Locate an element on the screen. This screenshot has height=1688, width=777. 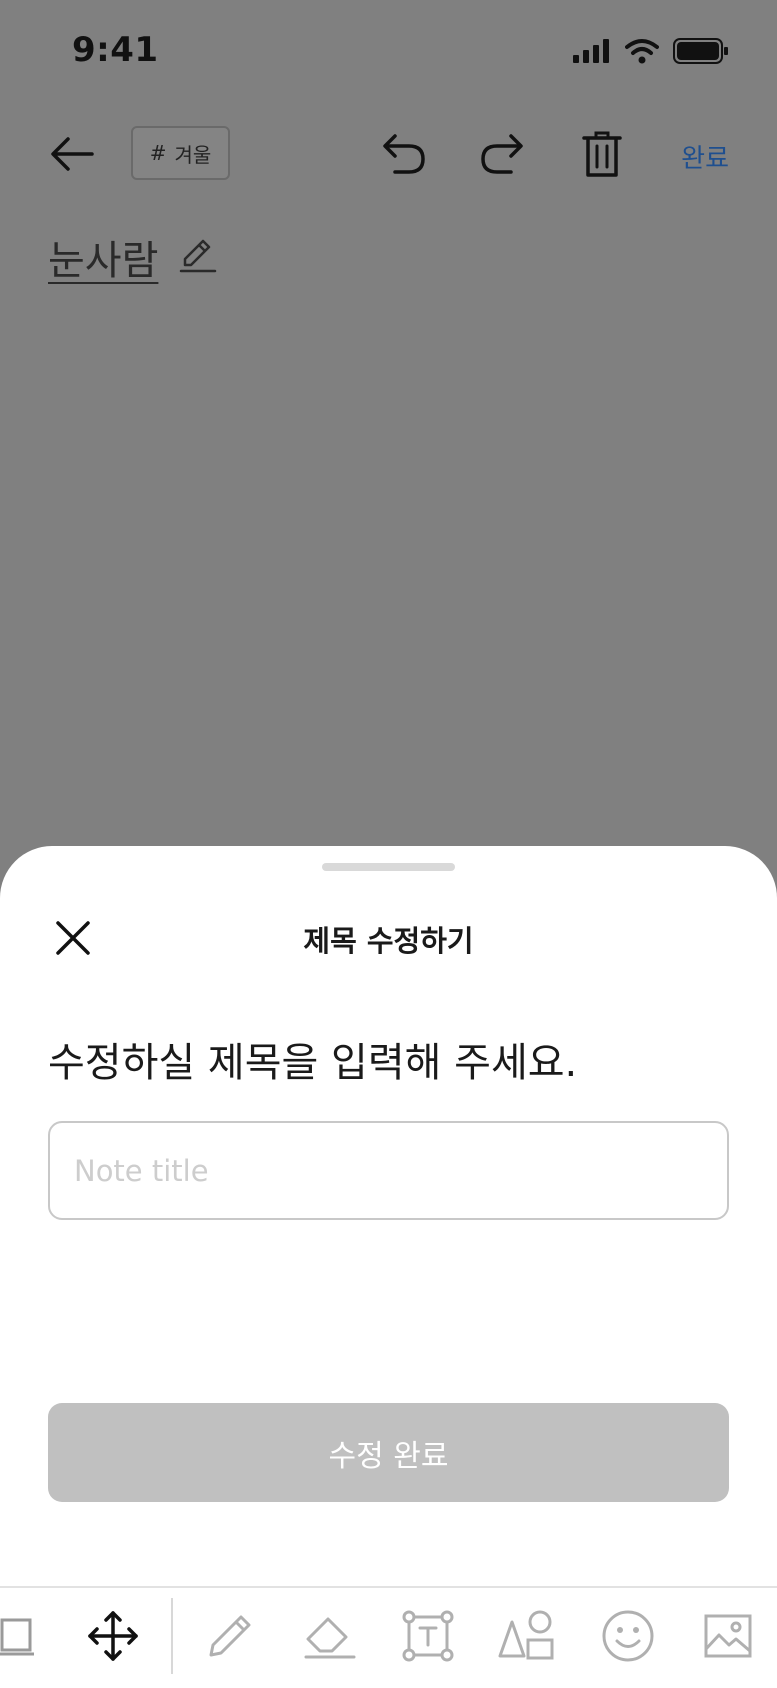
toolbar-divider is located at coordinates (172, 1636).